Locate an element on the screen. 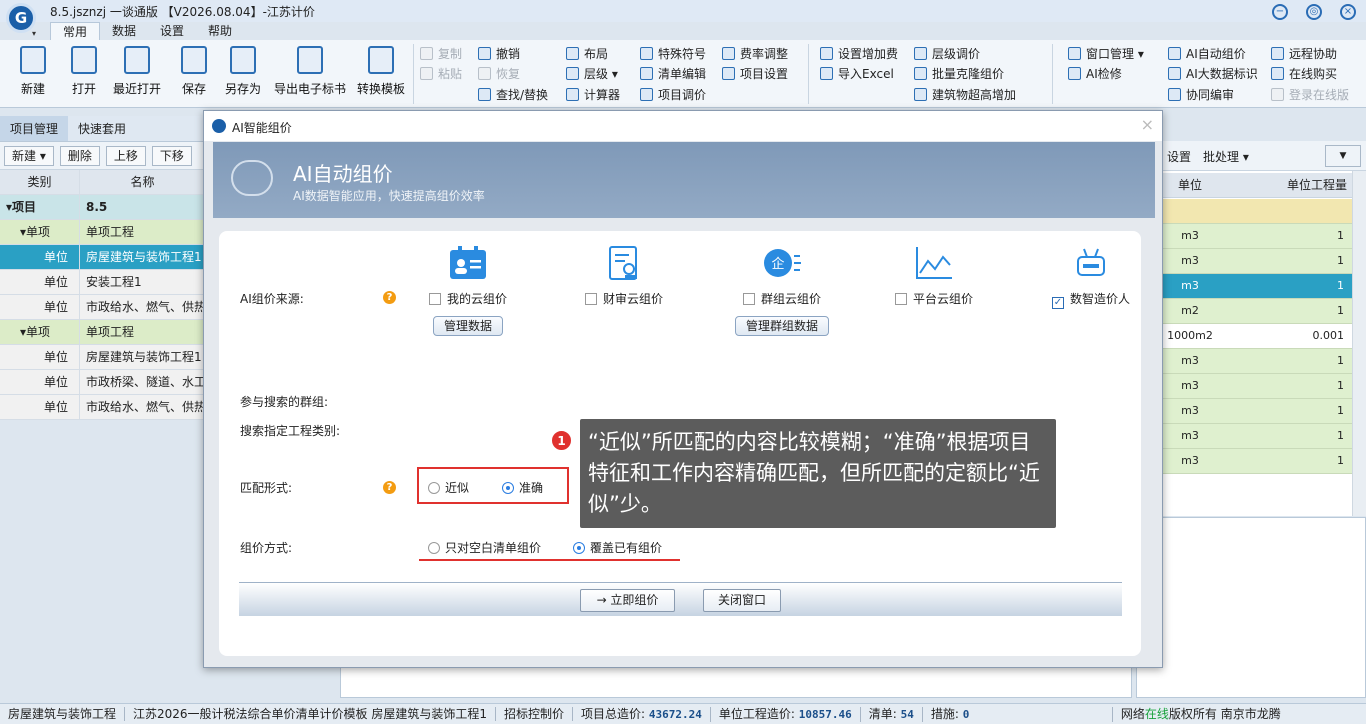 This screenshot has width=1366, height=724. dialog-title: AI智能组价 is located at coordinates (262, 128).